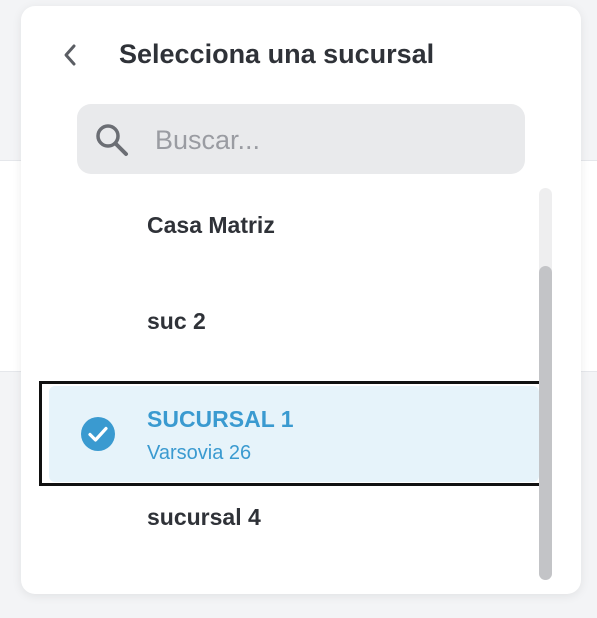 The height and width of the screenshot is (618, 597). What do you see at coordinates (294, 323) in the screenshot?
I see `list-item-suc-2: suc 2` at bounding box center [294, 323].